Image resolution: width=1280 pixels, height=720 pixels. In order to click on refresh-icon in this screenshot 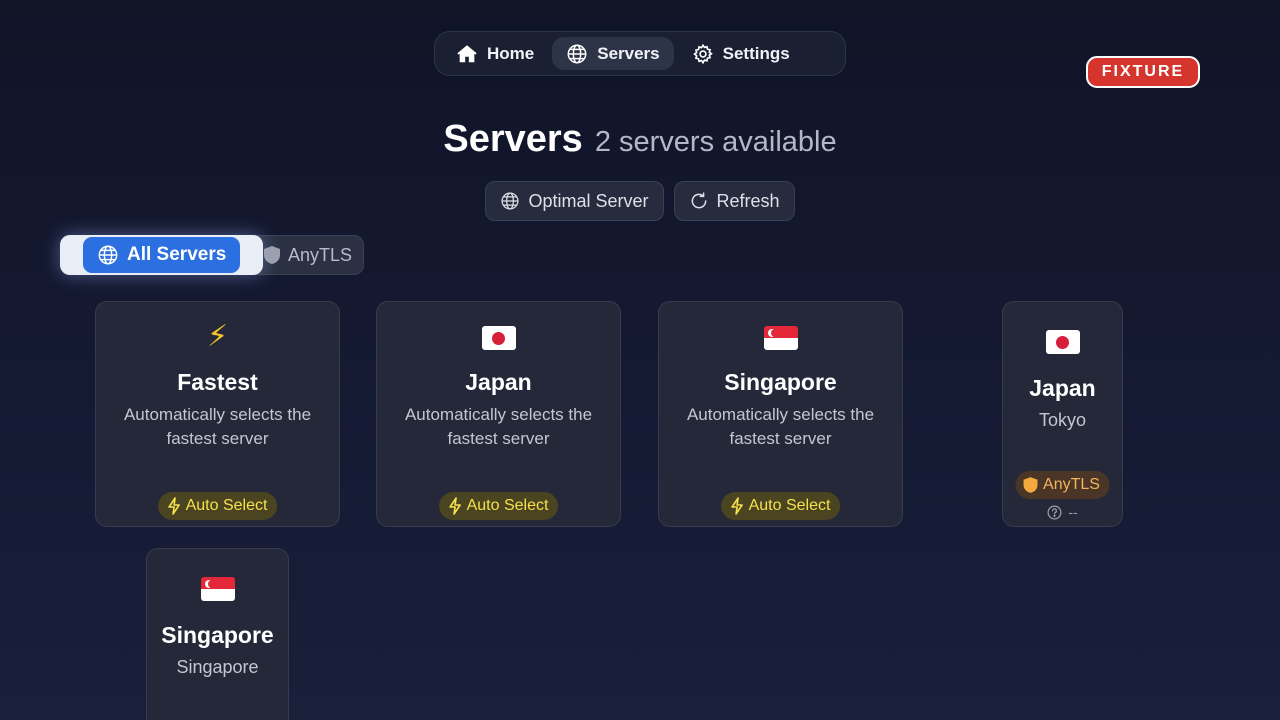, I will do `click(698, 200)`.